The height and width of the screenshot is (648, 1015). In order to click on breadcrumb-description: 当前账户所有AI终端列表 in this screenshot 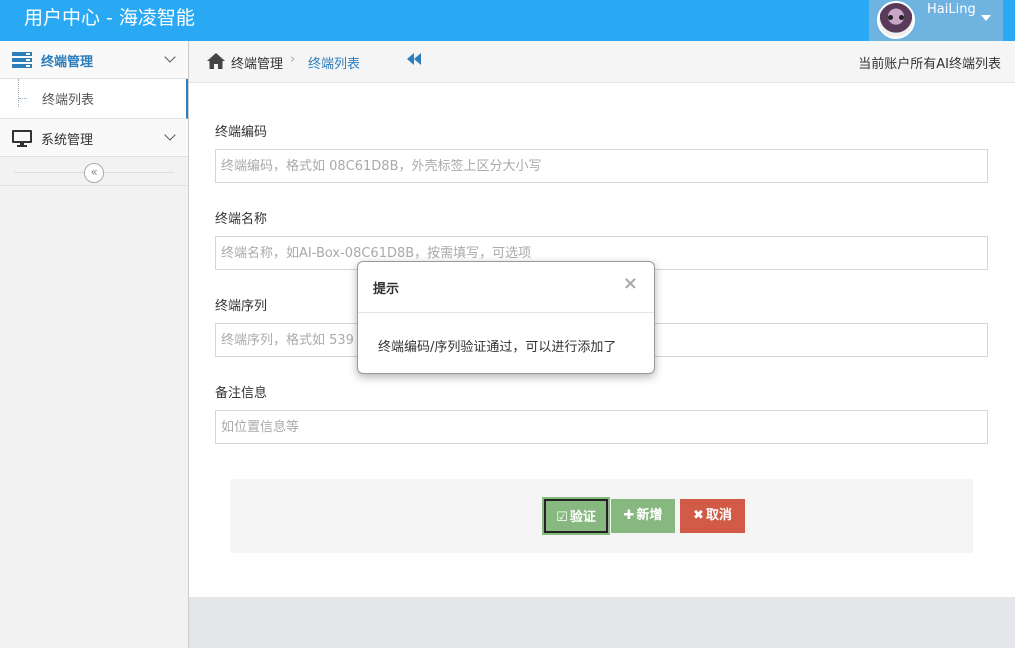, I will do `click(929, 64)`.